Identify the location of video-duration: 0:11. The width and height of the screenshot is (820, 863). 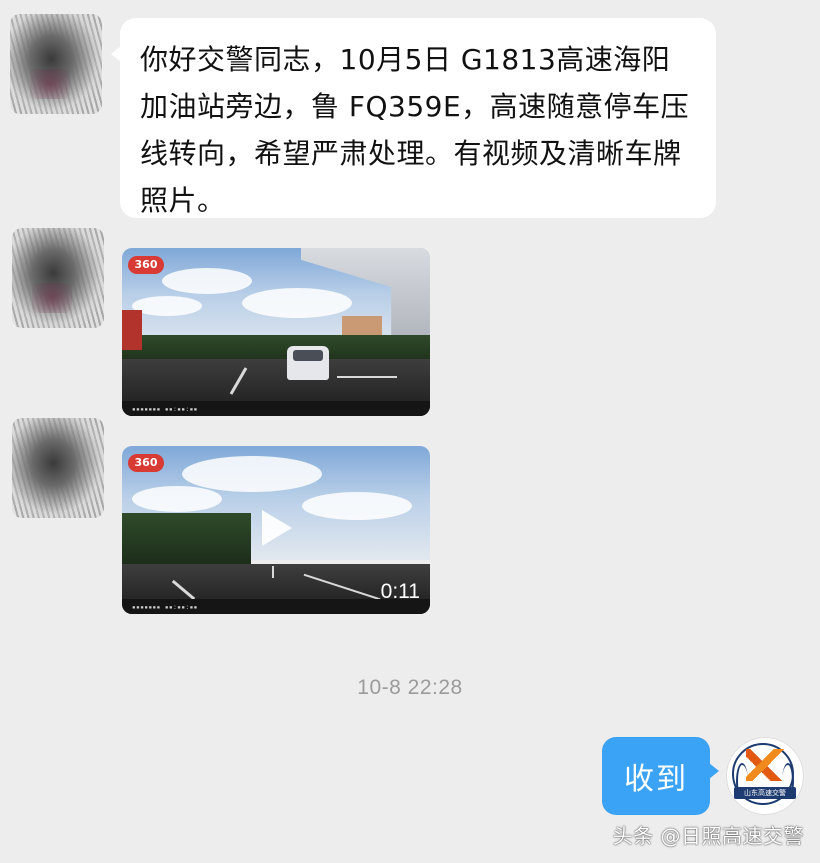
(400, 591).